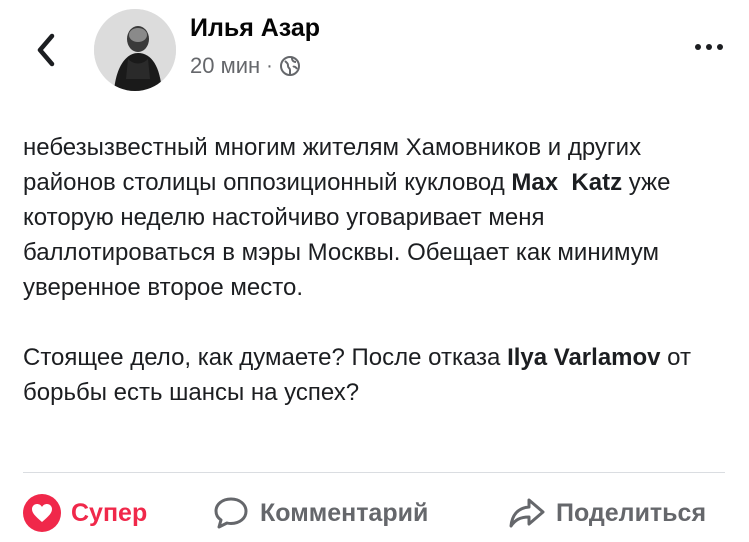 The width and height of the screenshot is (749, 542). I want to click on share-button: Поделиться, so click(607, 513).